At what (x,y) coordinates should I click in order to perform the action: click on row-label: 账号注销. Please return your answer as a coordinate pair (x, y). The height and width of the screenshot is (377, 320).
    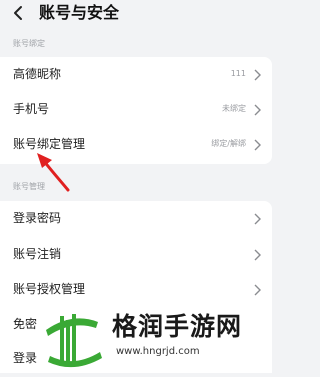
    Looking at the image, I should click on (37, 254).